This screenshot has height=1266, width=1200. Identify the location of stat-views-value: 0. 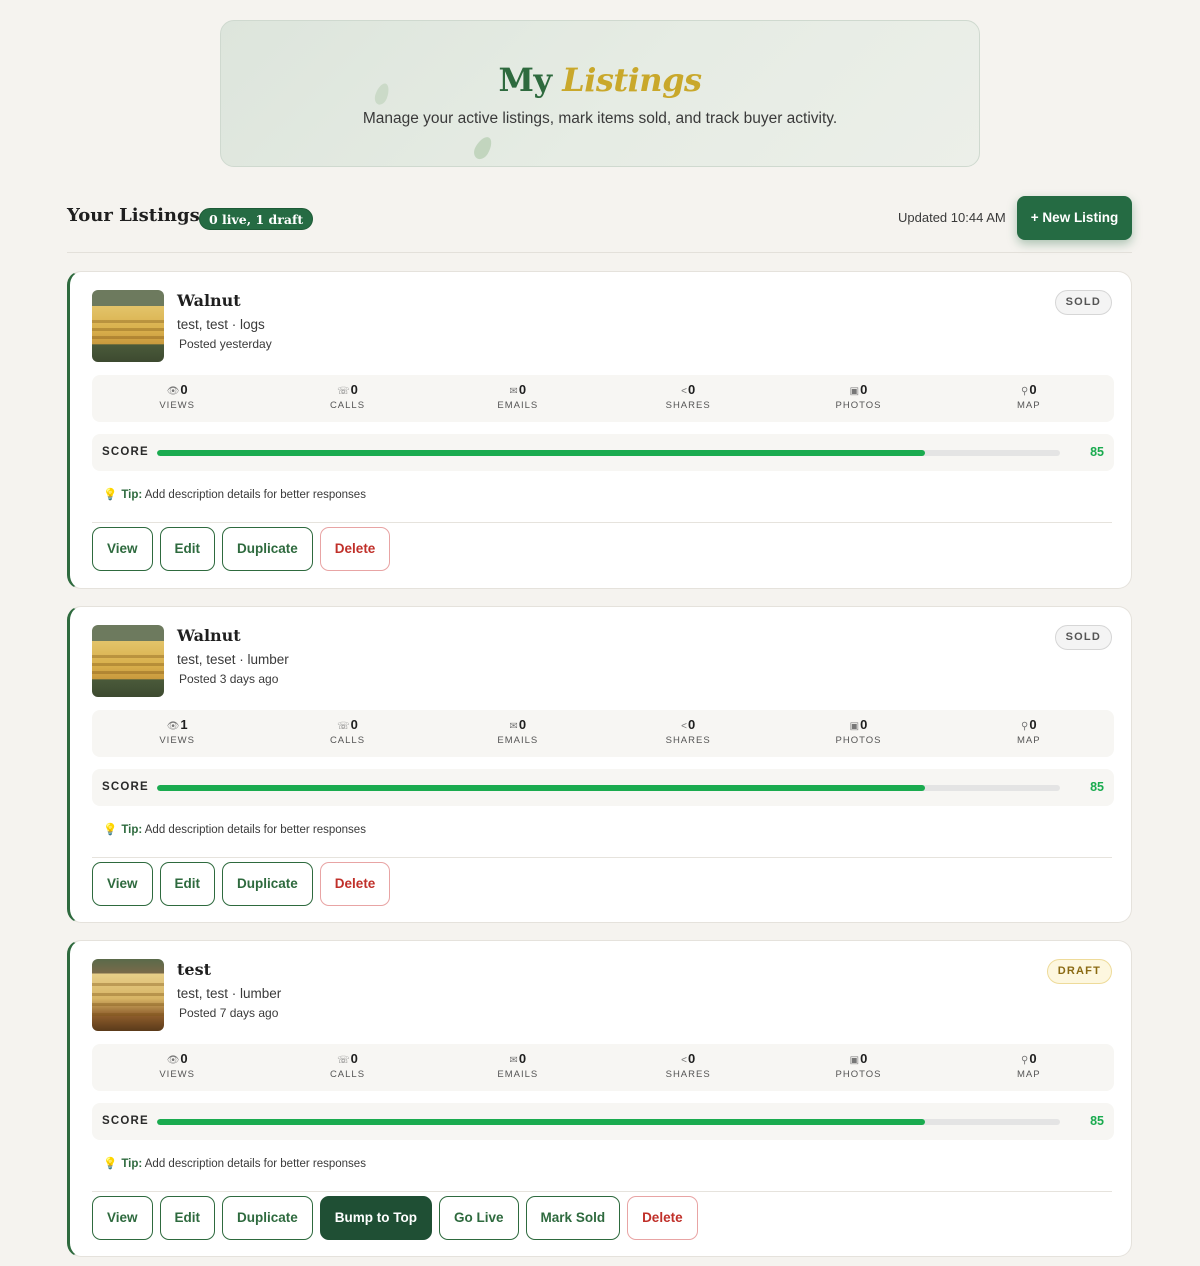
(184, 389).